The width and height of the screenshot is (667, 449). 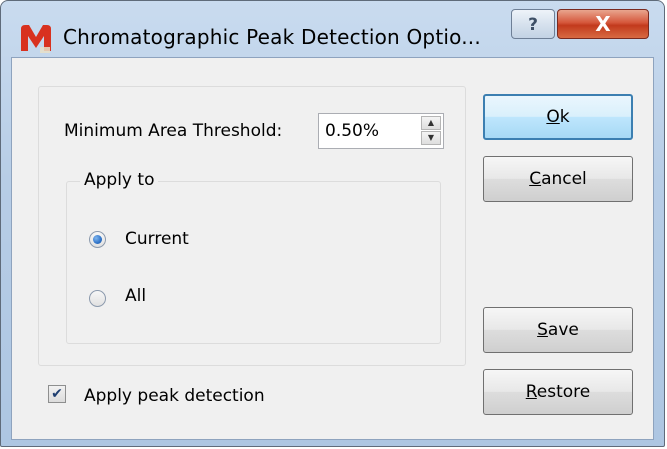 I want to click on save-mnemonic: S, so click(x=542, y=330).